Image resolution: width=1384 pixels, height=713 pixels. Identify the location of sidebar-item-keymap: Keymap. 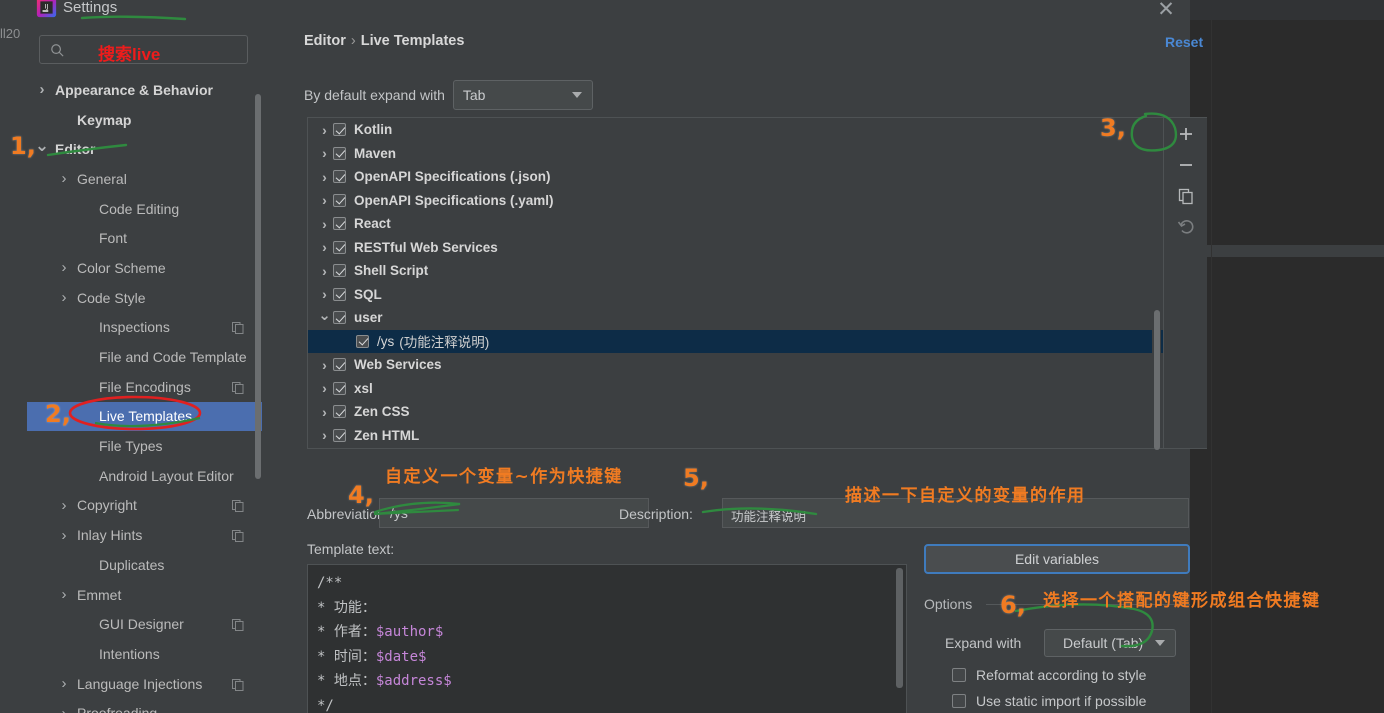
(144, 120).